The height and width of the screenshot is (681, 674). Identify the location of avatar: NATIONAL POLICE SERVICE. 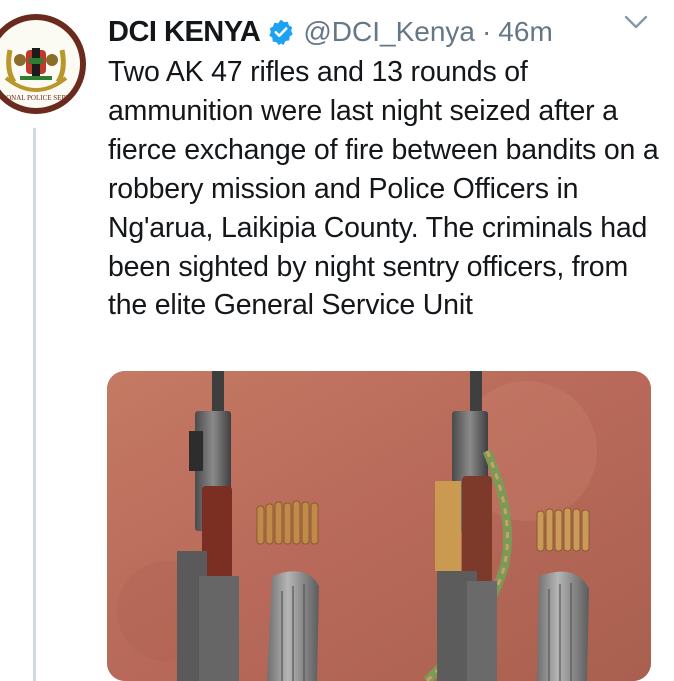
(43, 64).